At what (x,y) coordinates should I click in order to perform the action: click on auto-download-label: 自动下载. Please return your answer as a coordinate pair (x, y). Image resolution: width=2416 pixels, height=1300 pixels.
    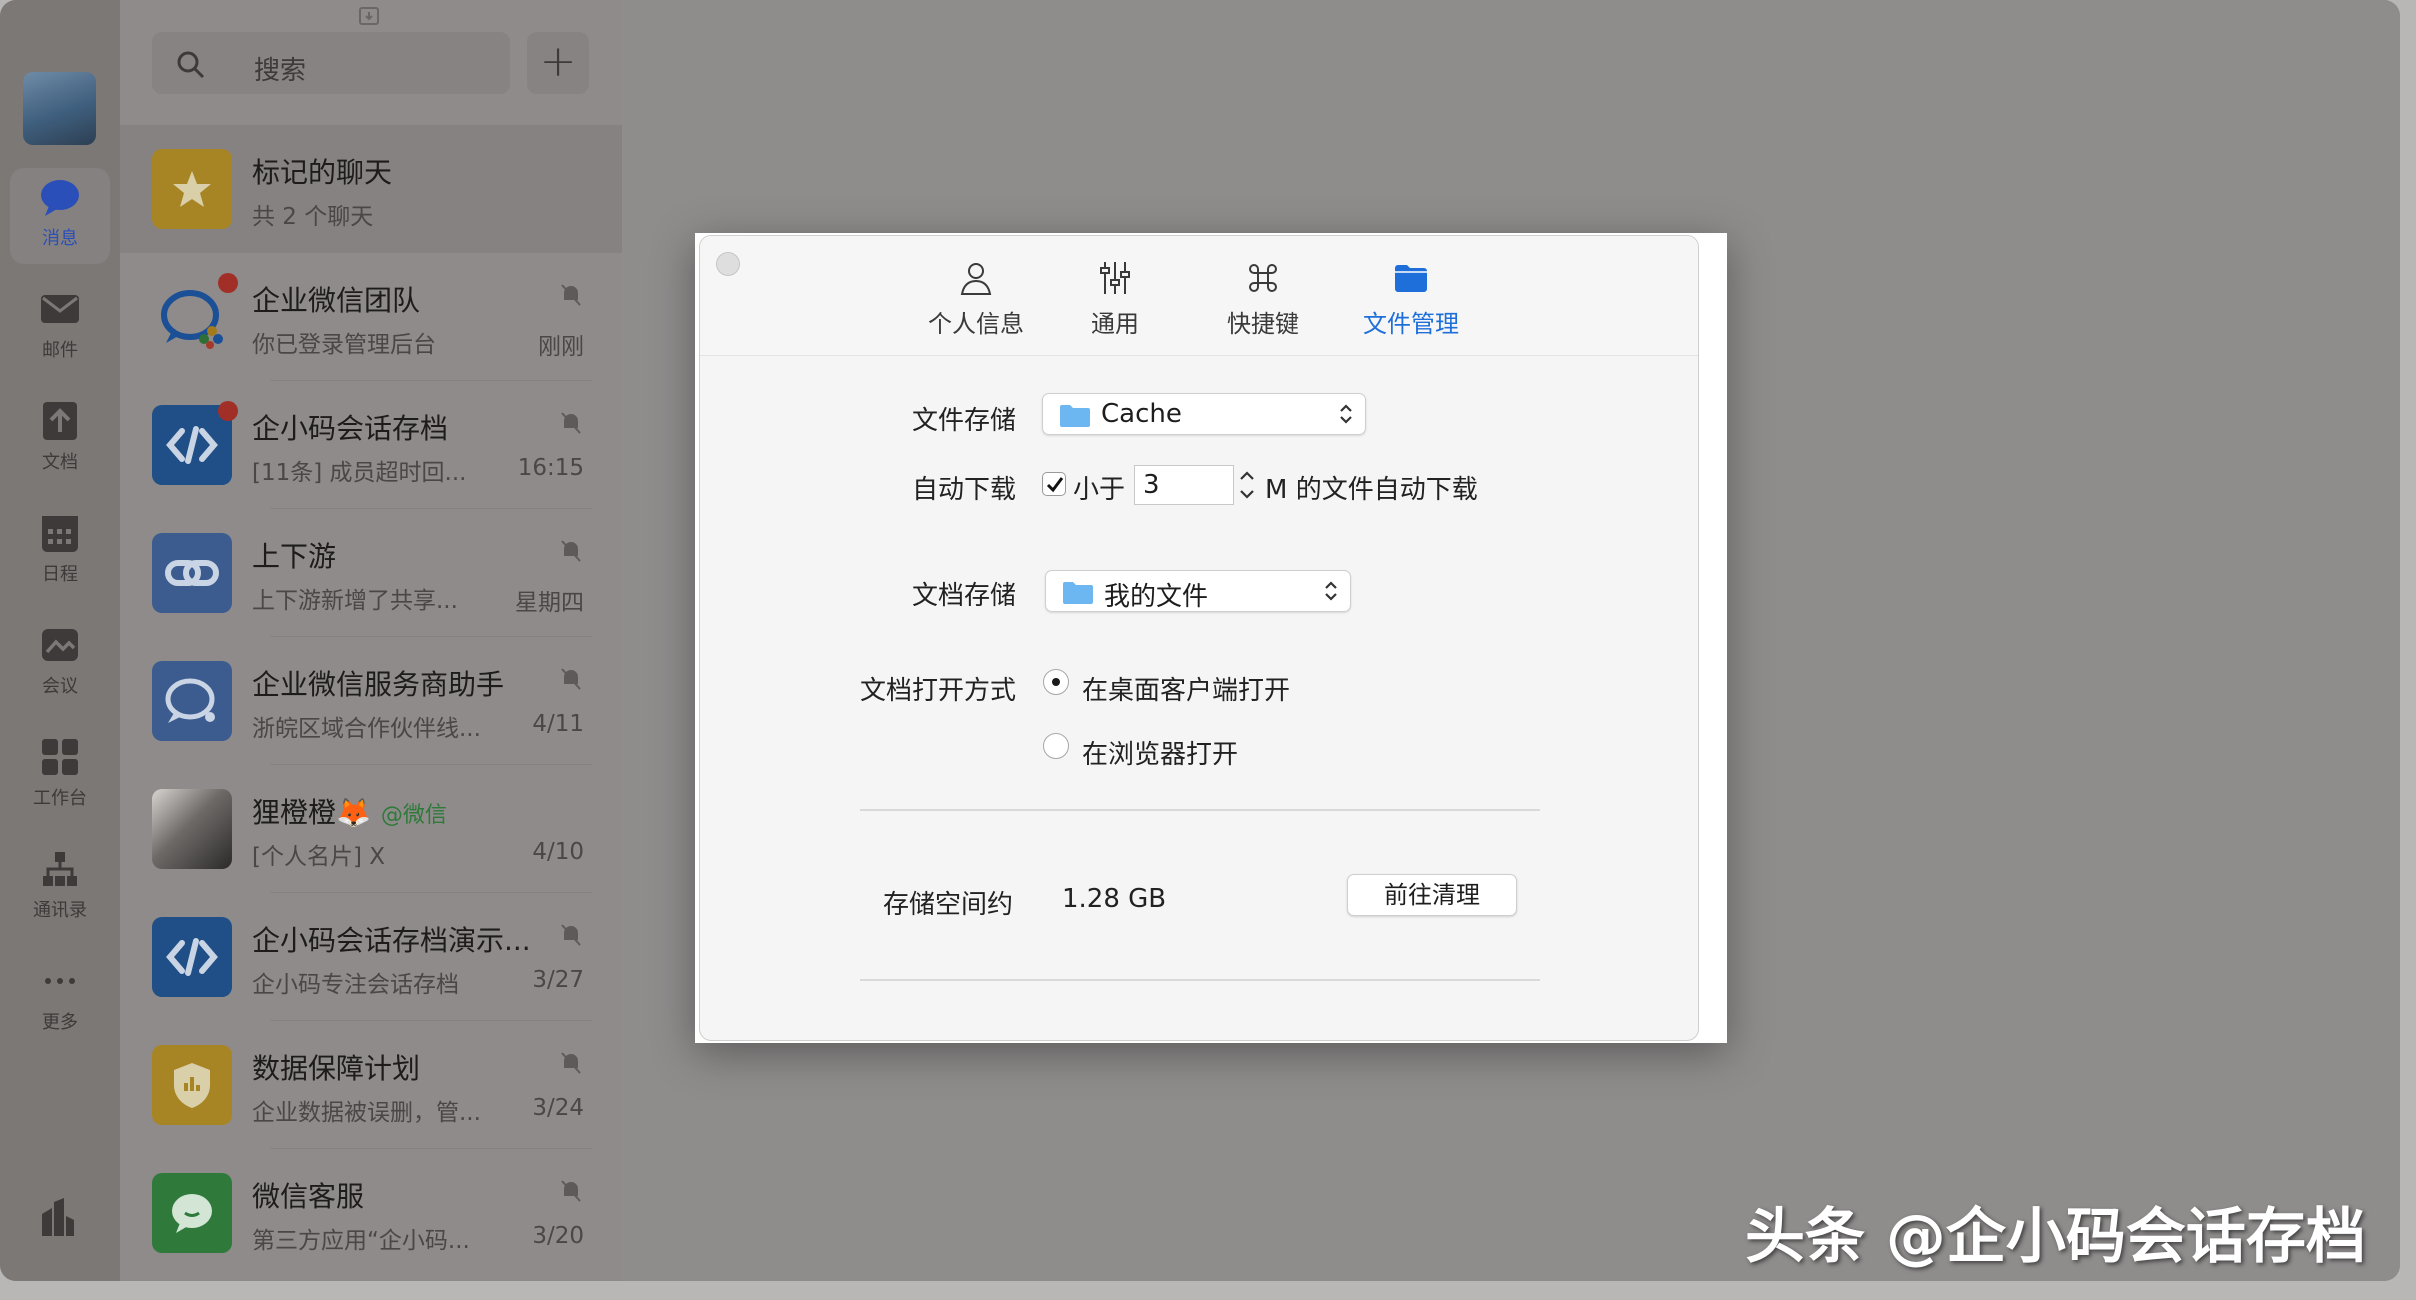
    Looking at the image, I should click on (963, 490).